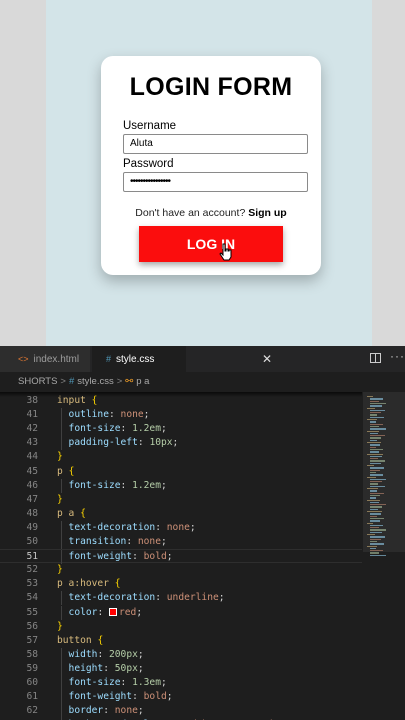 Image resolution: width=405 pixels, height=720 pixels. Describe the element at coordinates (267, 359) in the screenshot. I see `close-icon: ✕` at that location.